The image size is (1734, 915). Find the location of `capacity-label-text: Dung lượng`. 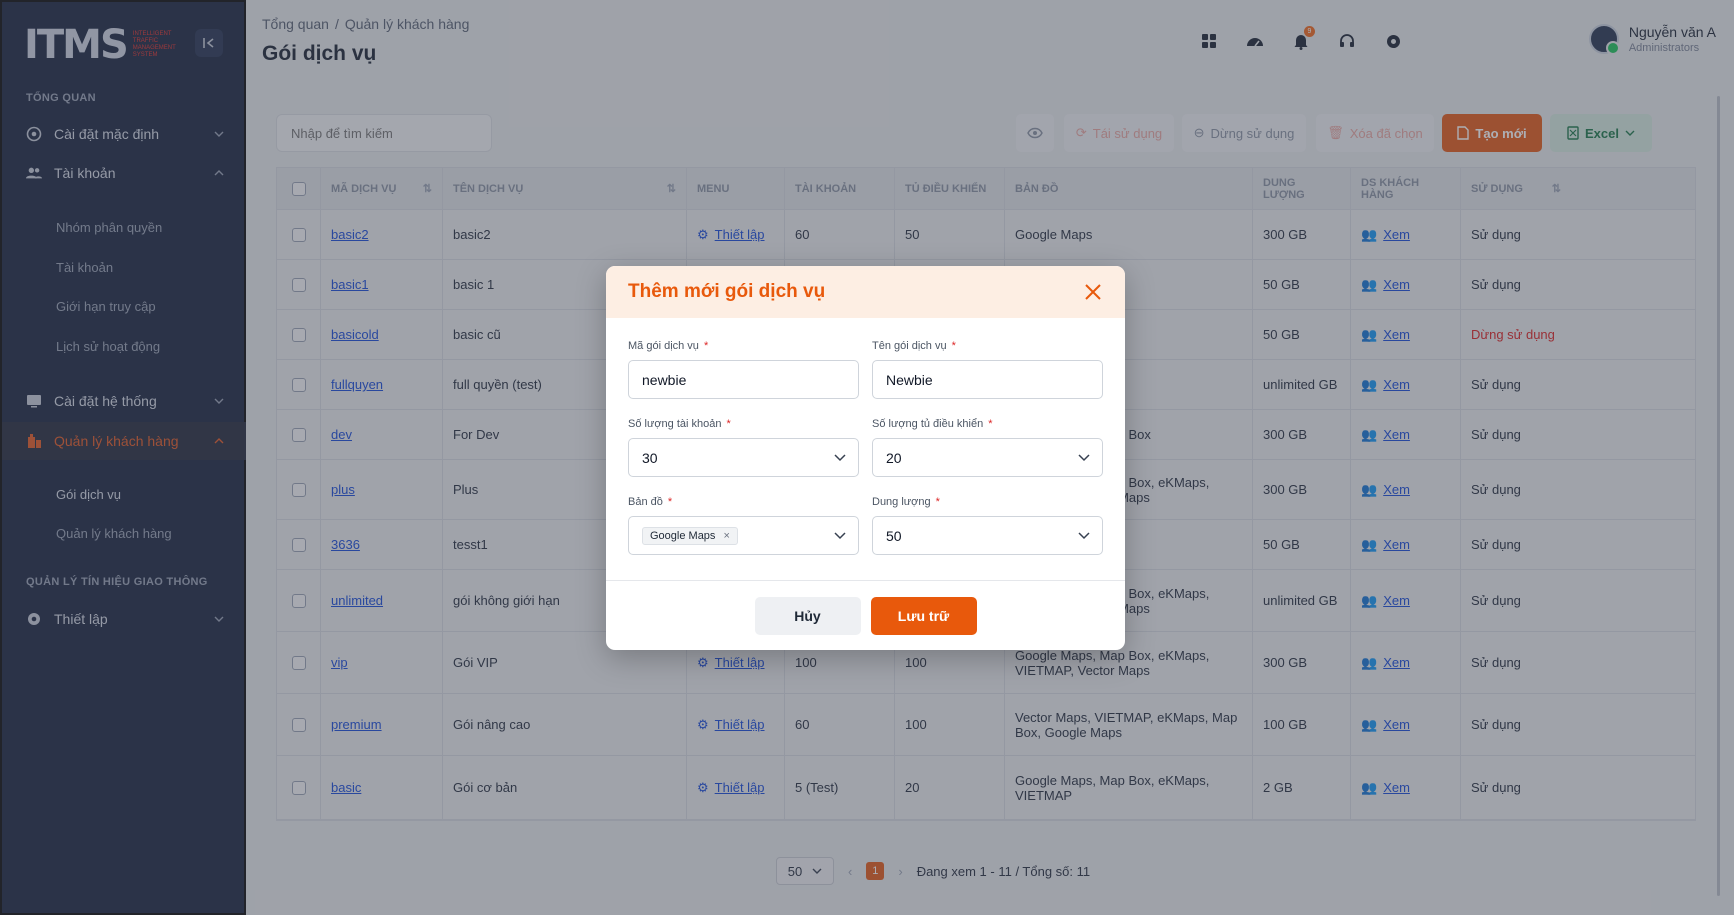

capacity-label-text: Dung lượng is located at coordinates (901, 502).